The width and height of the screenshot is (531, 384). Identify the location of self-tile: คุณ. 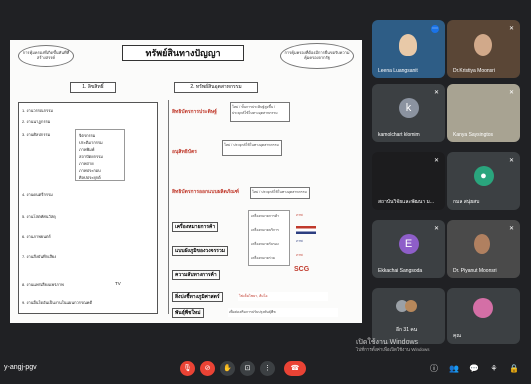
(483, 316).